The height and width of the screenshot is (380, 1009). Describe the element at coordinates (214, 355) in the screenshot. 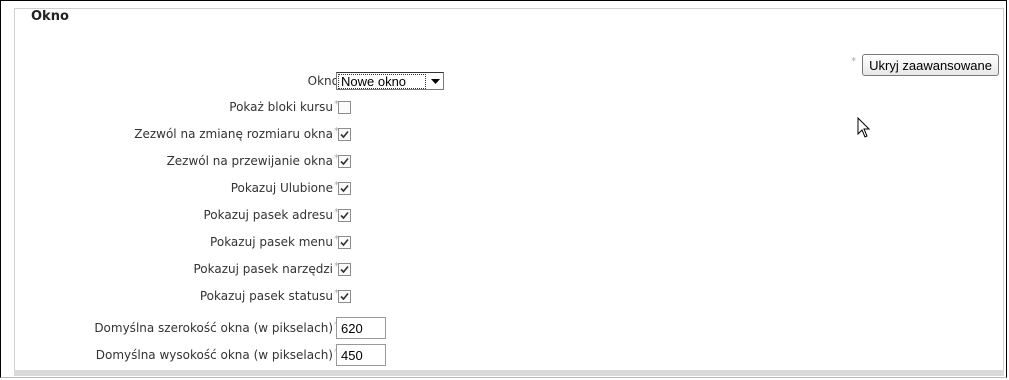

I see `height-label: Domyślna wysokość okna (w pikselach)` at that location.